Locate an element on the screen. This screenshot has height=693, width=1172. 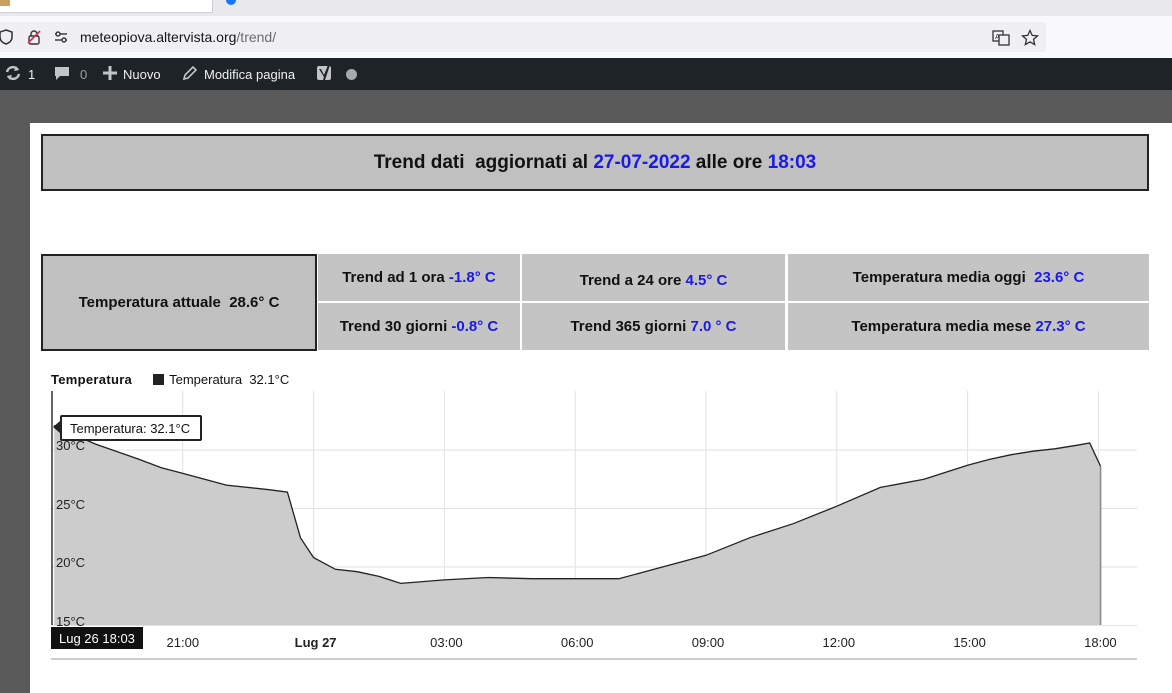
comment-icon is located at coordinates (62, 74).